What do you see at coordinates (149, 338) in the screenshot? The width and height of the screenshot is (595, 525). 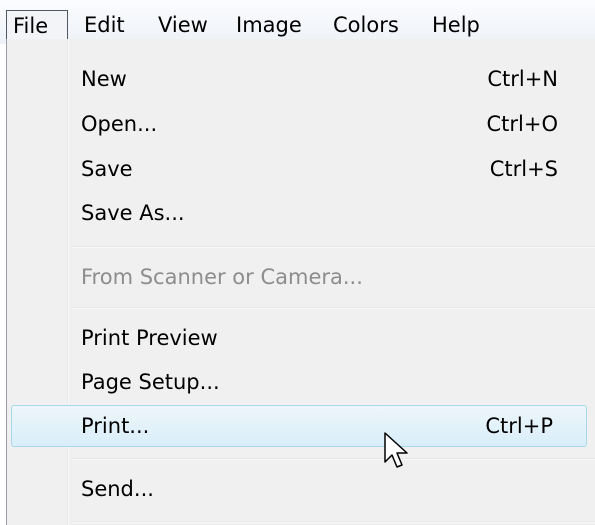 I see `menu-item-label: Print Preview` at bounding box center [149, 338].